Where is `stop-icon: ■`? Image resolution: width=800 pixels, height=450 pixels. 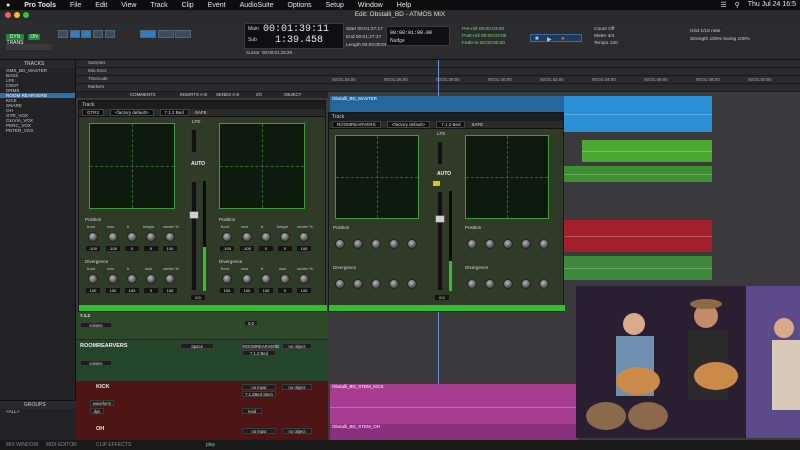
stop-icon: ■ is located at coordinates (537, 39).